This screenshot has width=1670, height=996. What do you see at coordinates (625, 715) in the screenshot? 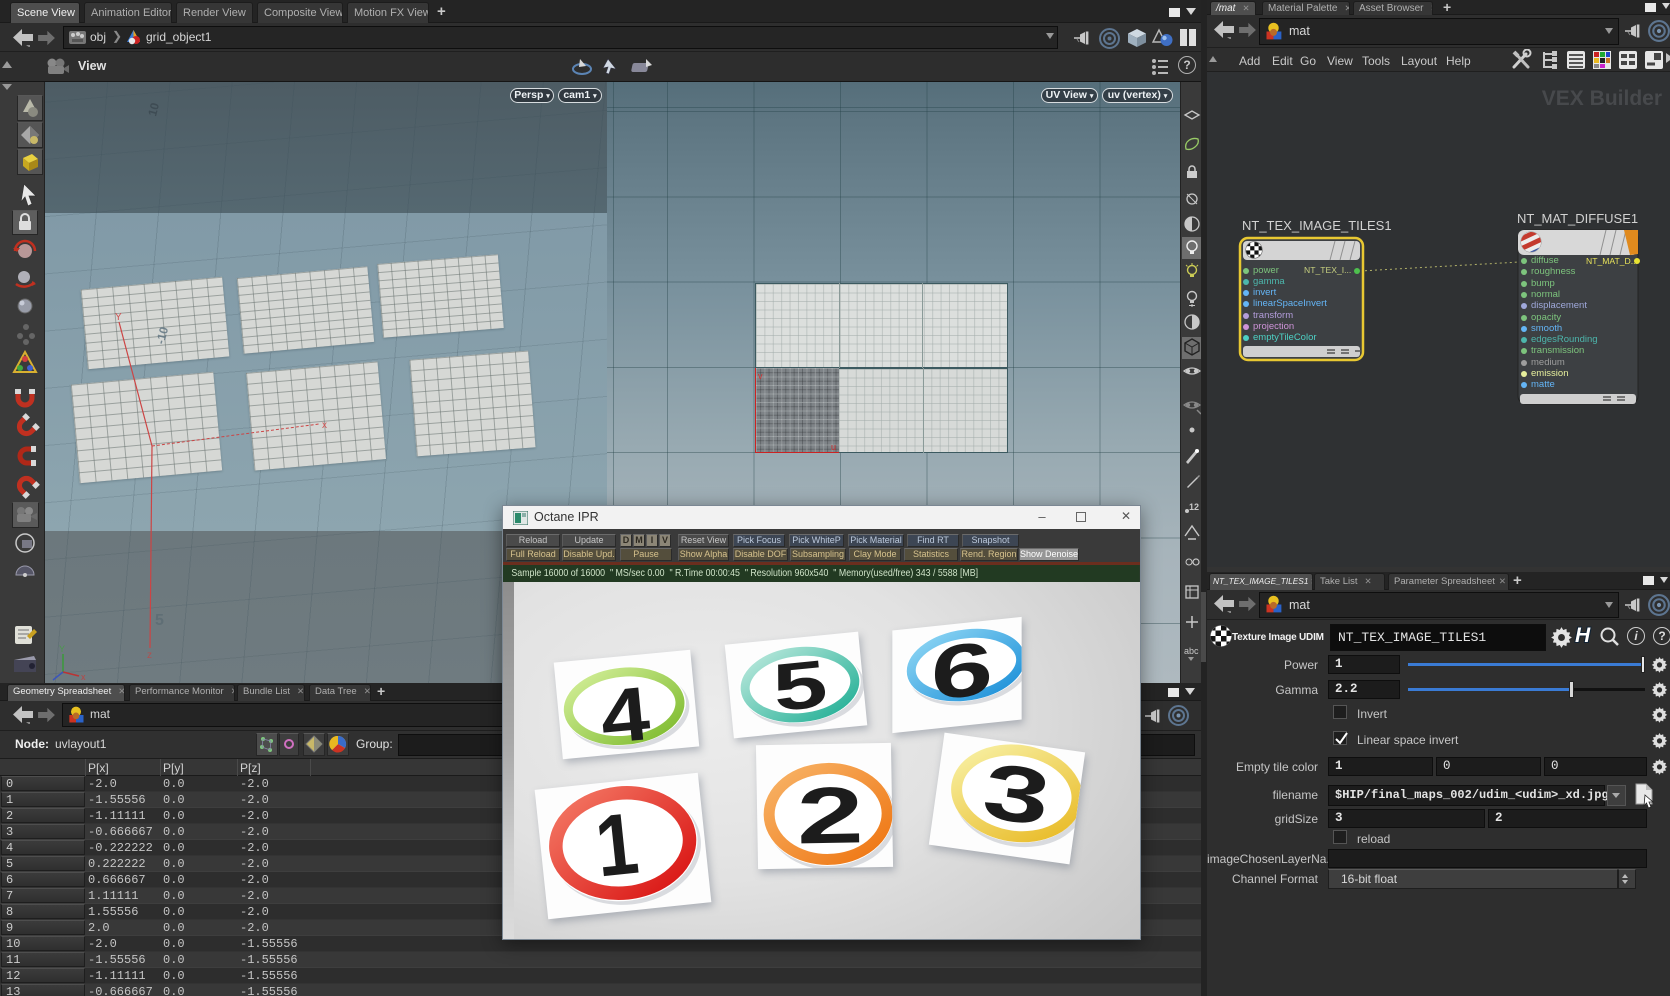
I see `svg-text: 4` at bounding box center [625, 715].